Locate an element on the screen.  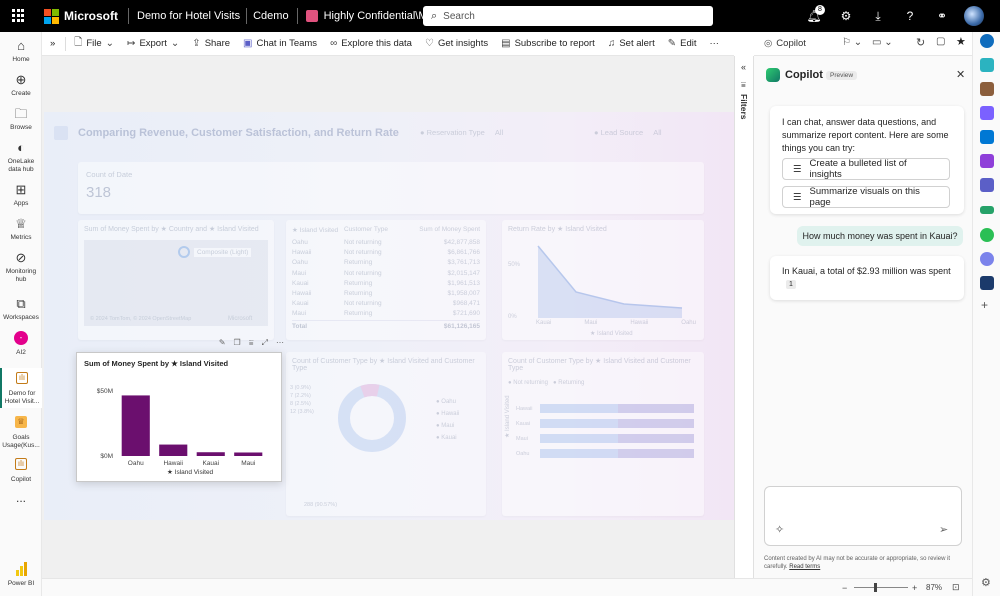
edit-button: ✎ Edit is located at coordinates (682, 43).